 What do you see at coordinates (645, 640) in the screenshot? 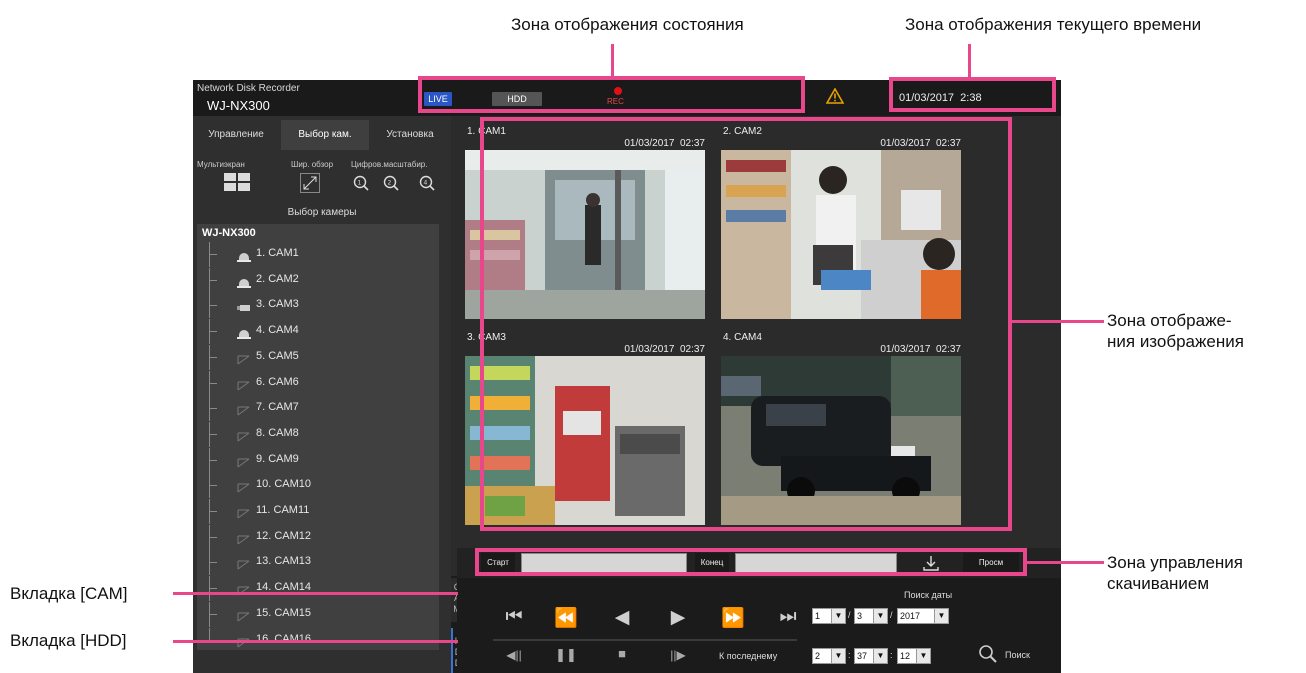
I see `progress-track` at bounding box center [645, 640].